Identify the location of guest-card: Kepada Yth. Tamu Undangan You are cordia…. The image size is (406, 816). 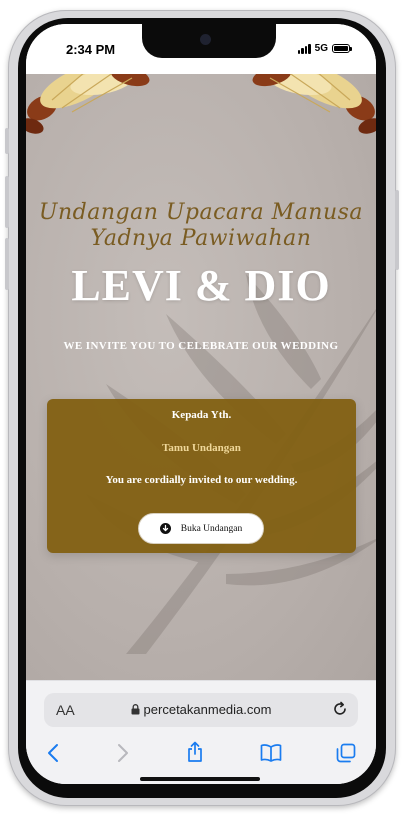
(201, 476).